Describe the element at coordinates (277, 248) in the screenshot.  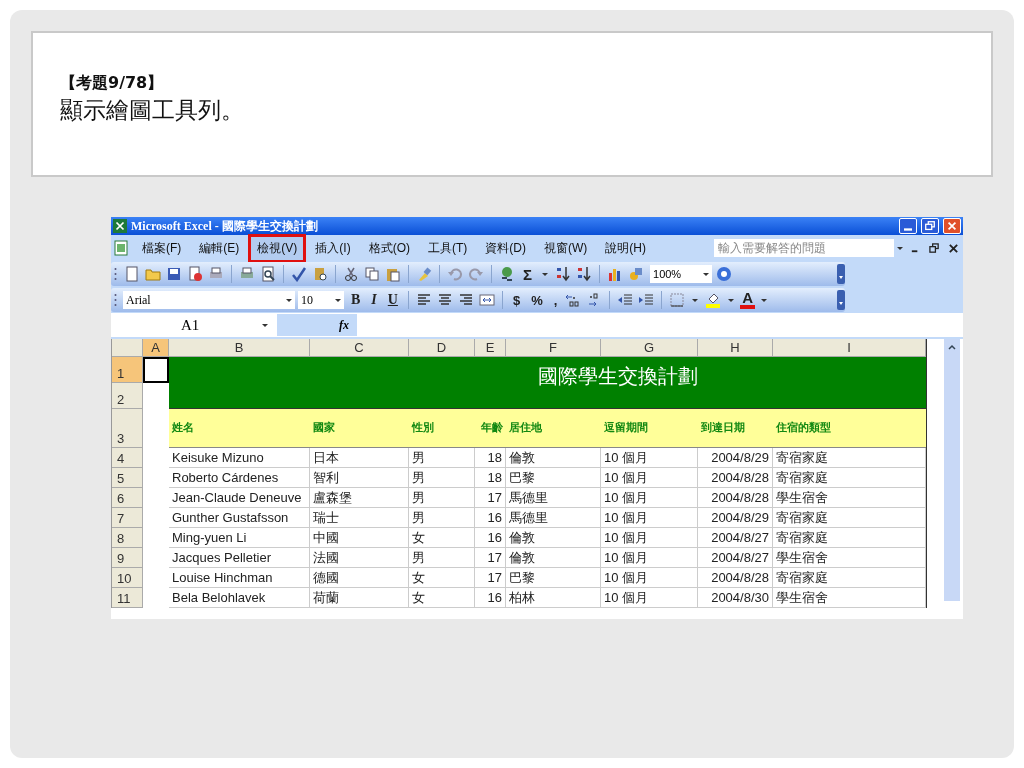
I see `menu-item: 檢視(V)` at that location.